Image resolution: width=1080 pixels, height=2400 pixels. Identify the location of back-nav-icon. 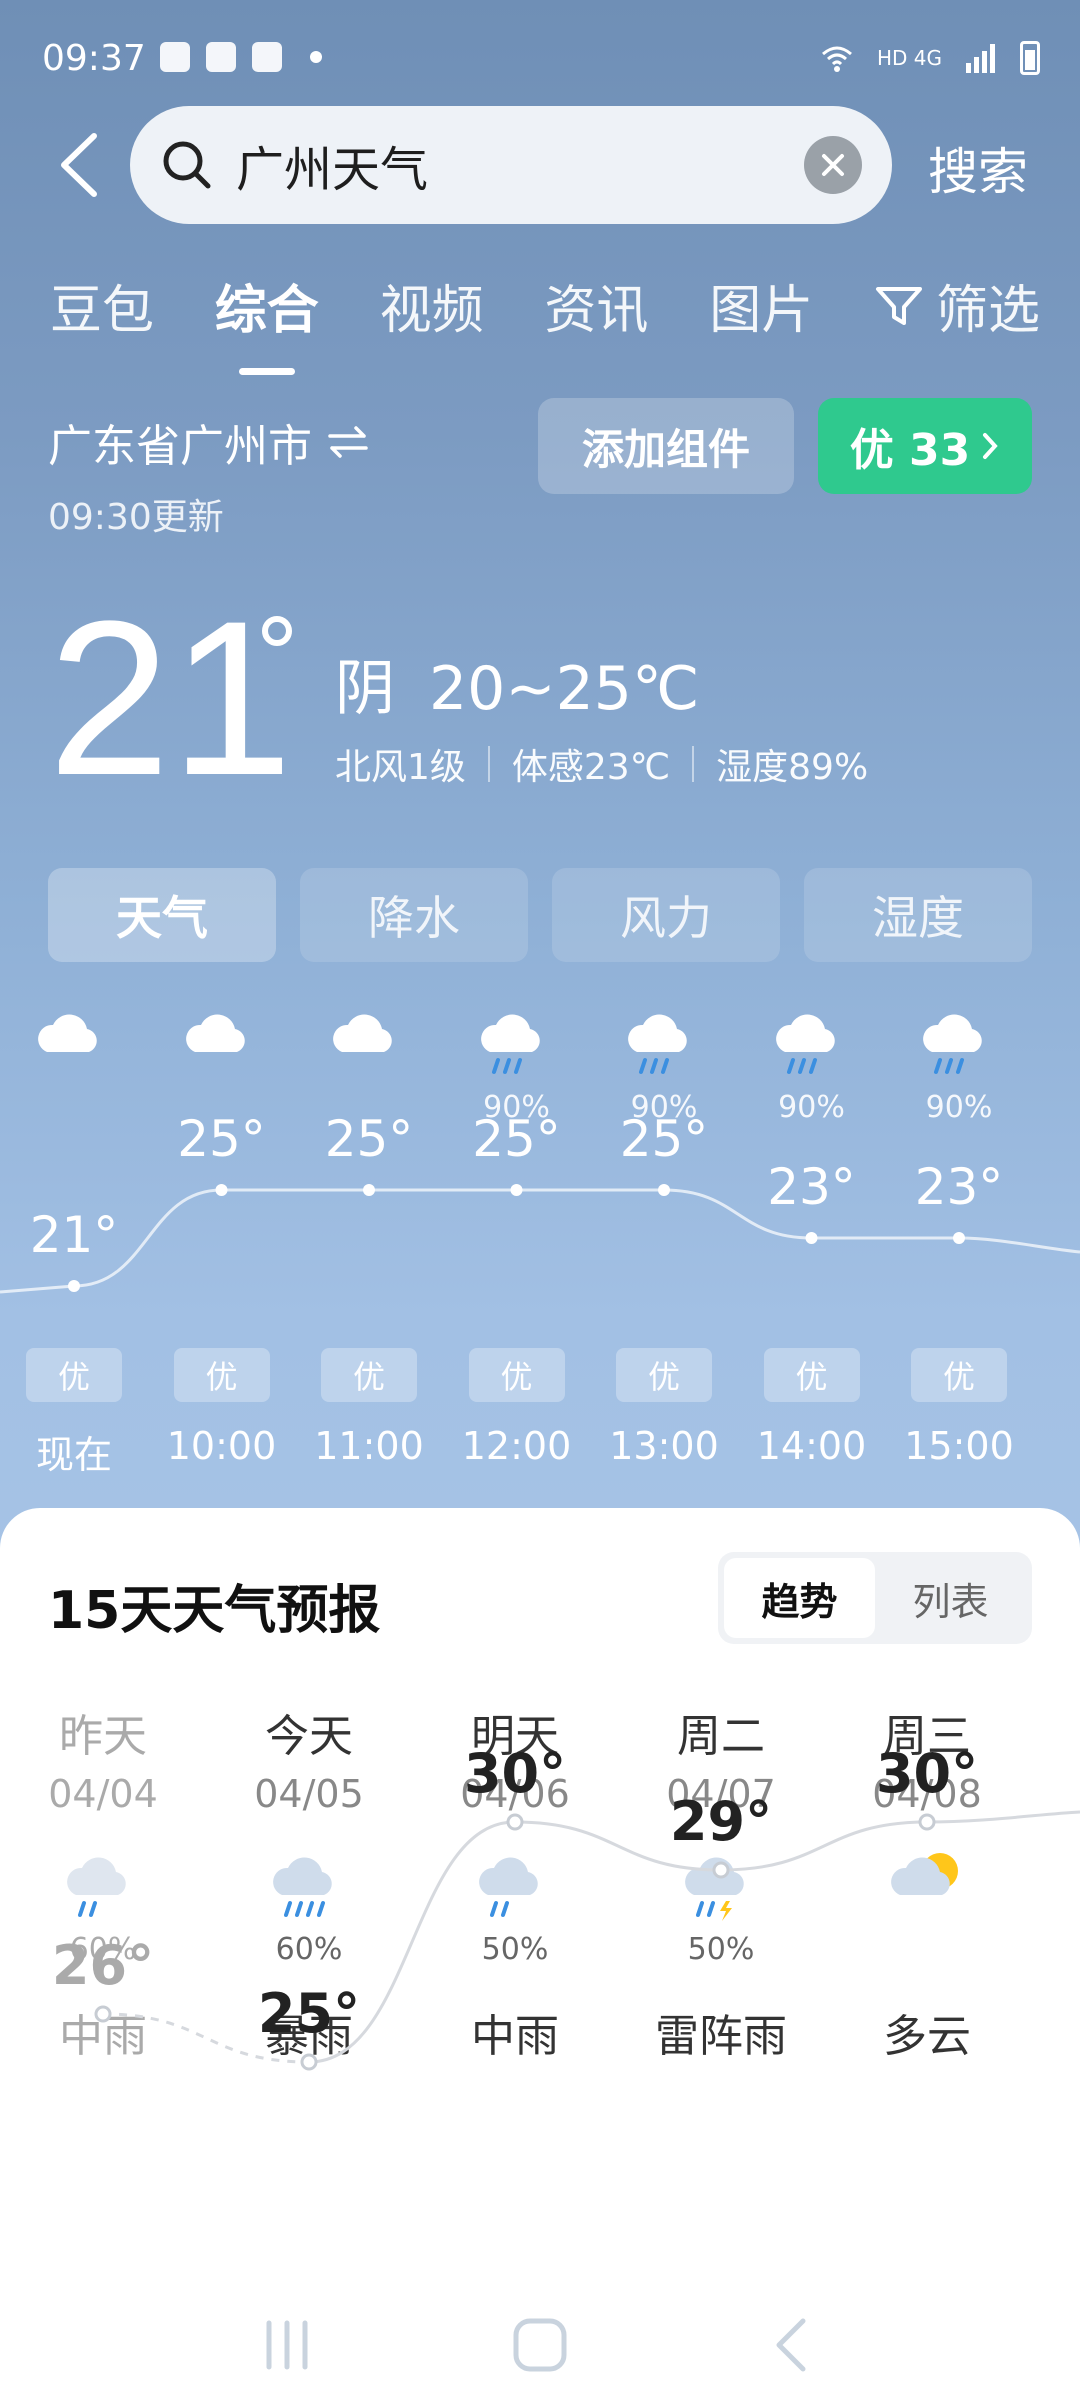
(793, 2345).